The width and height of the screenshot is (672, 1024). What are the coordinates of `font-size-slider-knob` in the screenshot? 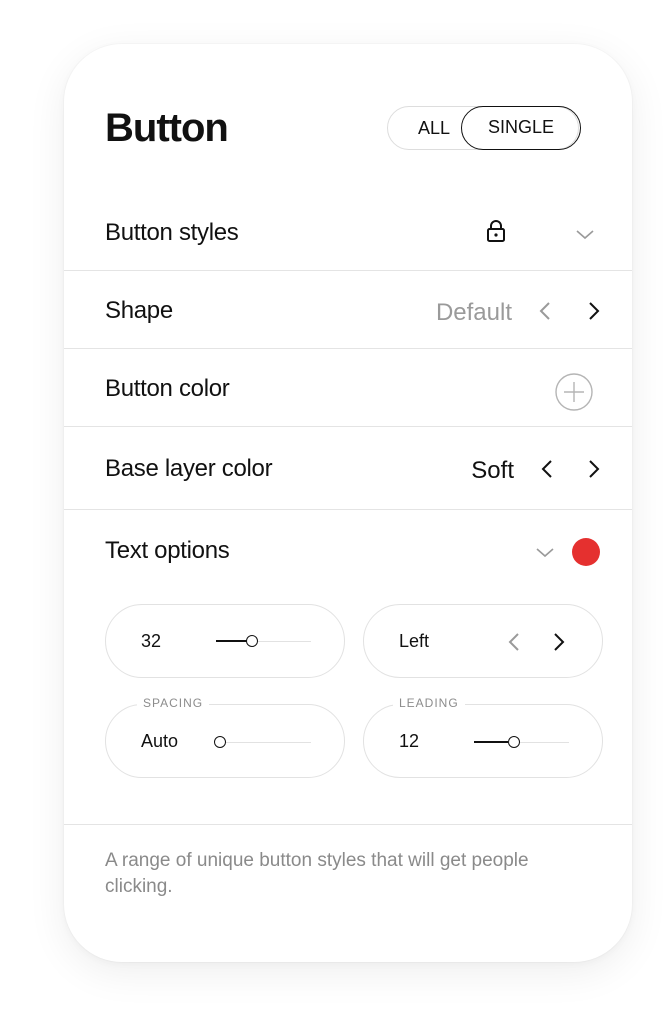 It's located at (252, 641).